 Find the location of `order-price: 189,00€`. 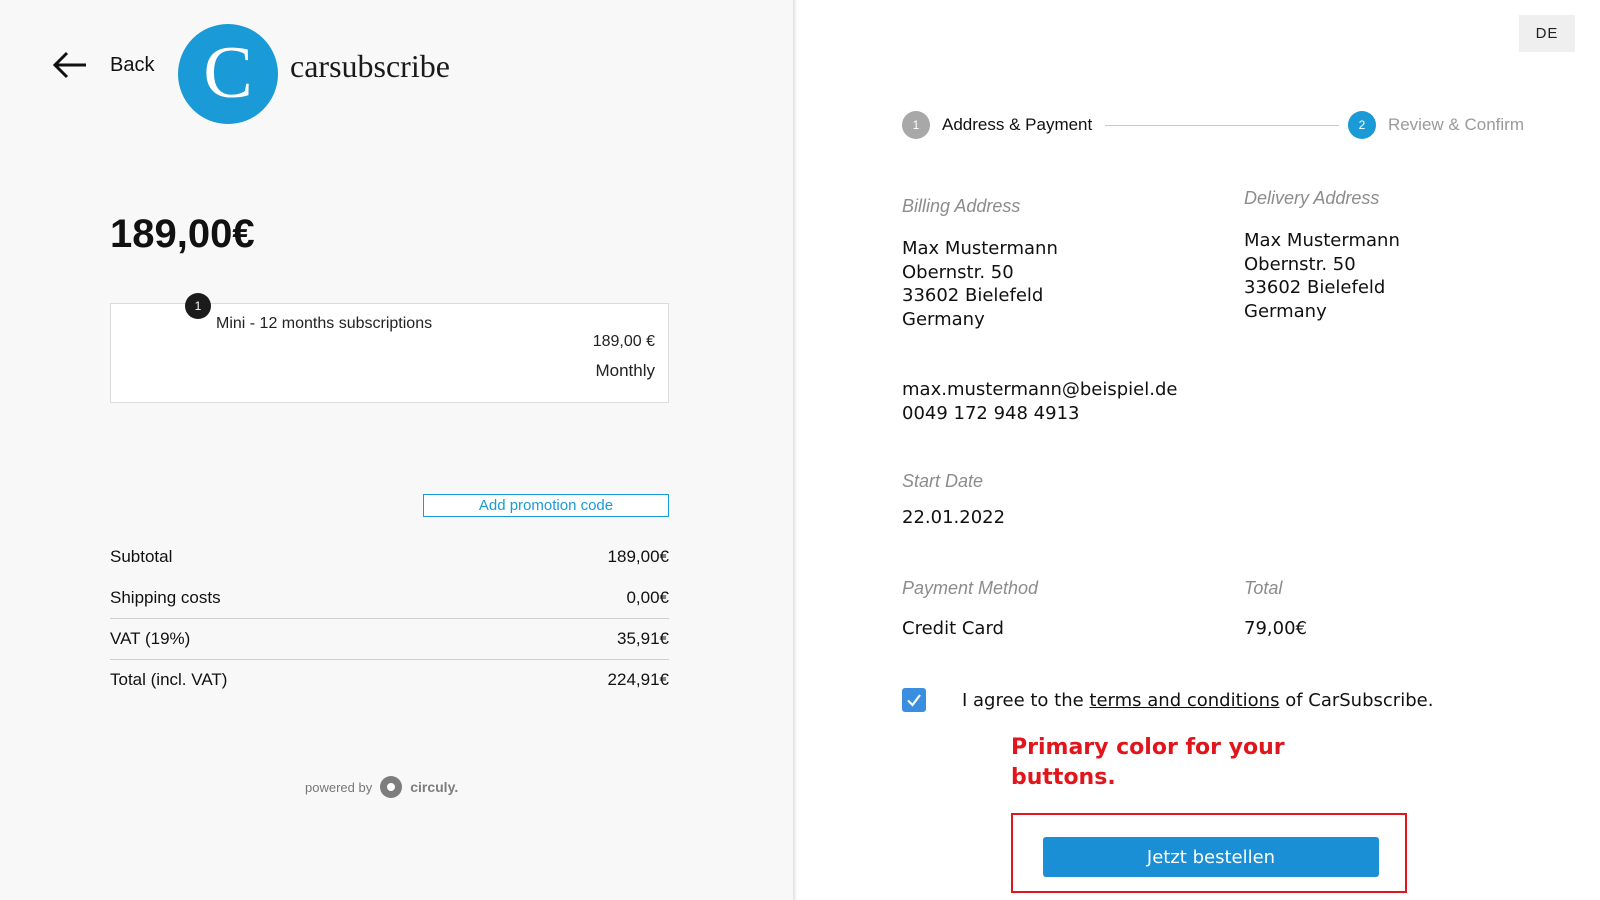

order-price: 189,00€ is located at coordinates (182, 234).